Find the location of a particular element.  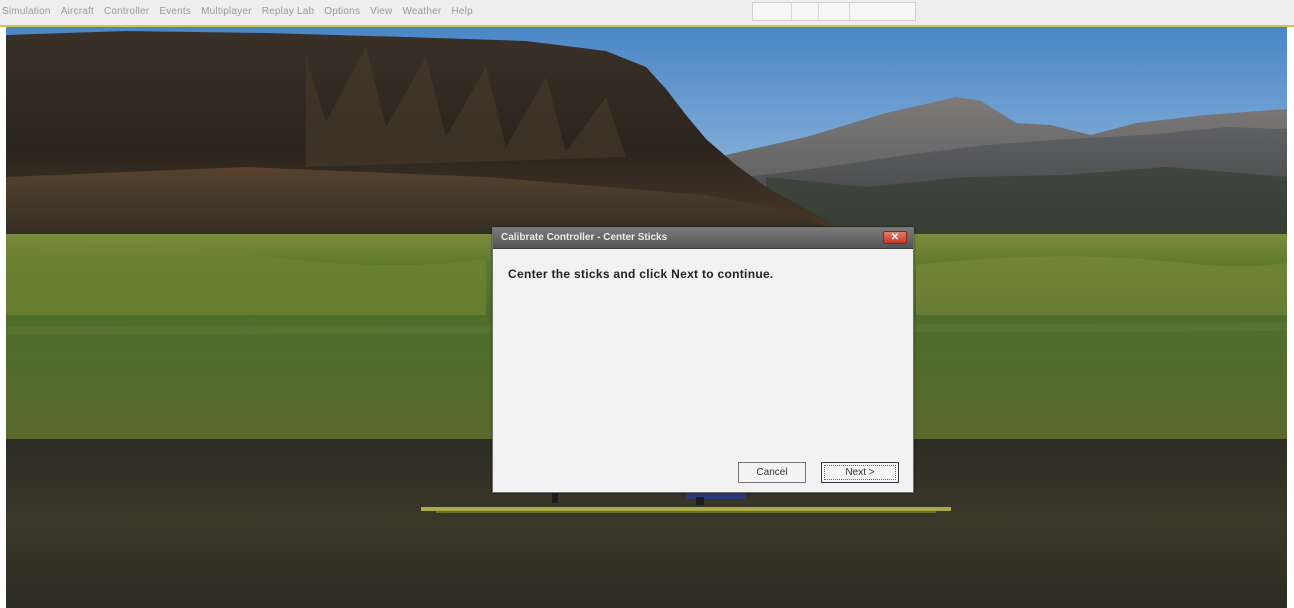

runway-marking is located at coordinates (686, 509).